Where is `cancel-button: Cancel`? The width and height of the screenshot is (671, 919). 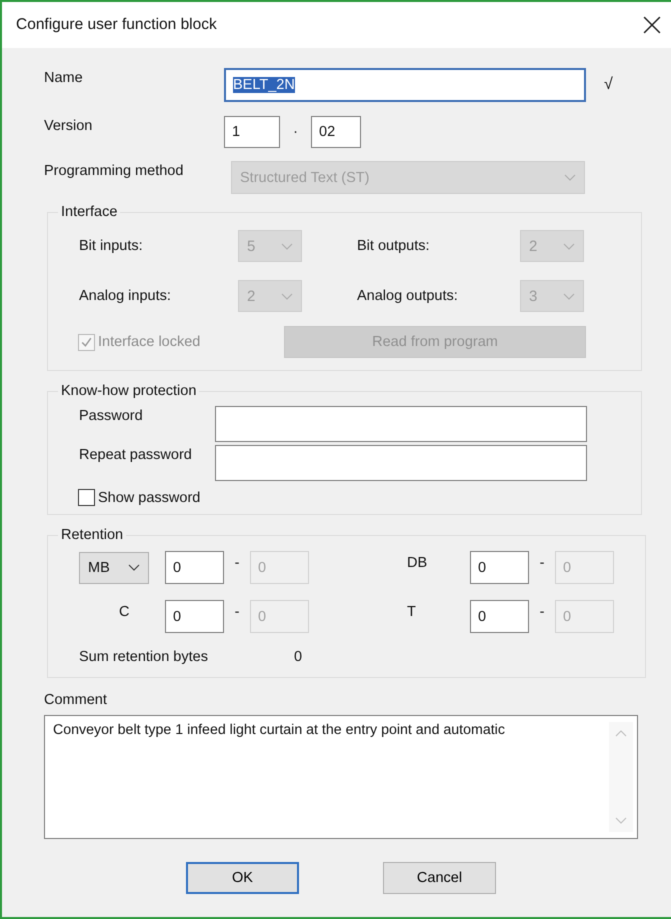
cancel-button: Cancel is located at coordinates (439, 878).